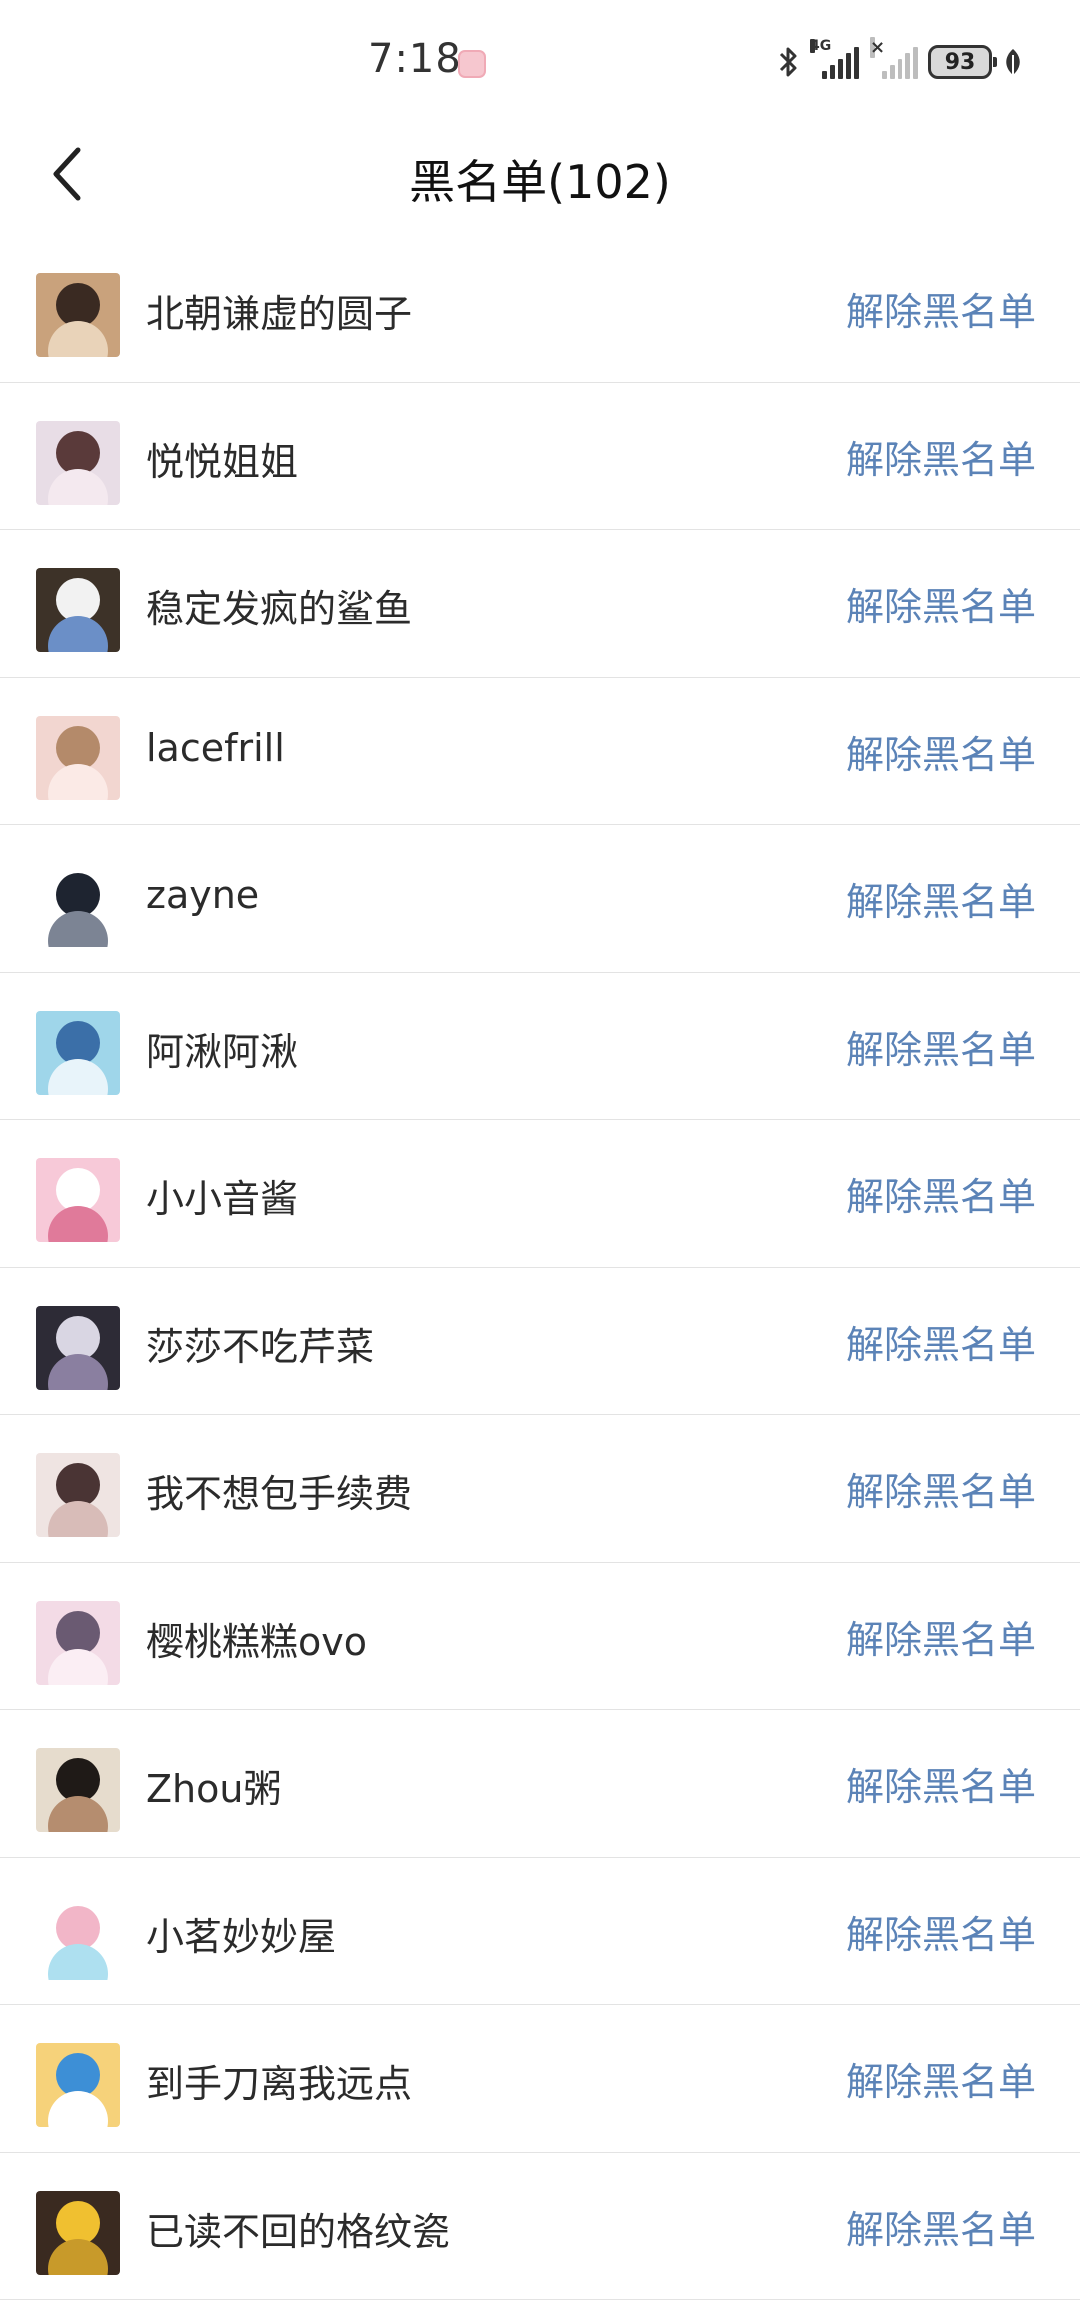 The height and width of the screenshot is (2300, 1080). Describe the element at coordinates (213, 1785) in the screenshot. I see `user-name: Zhou粥` at that location.